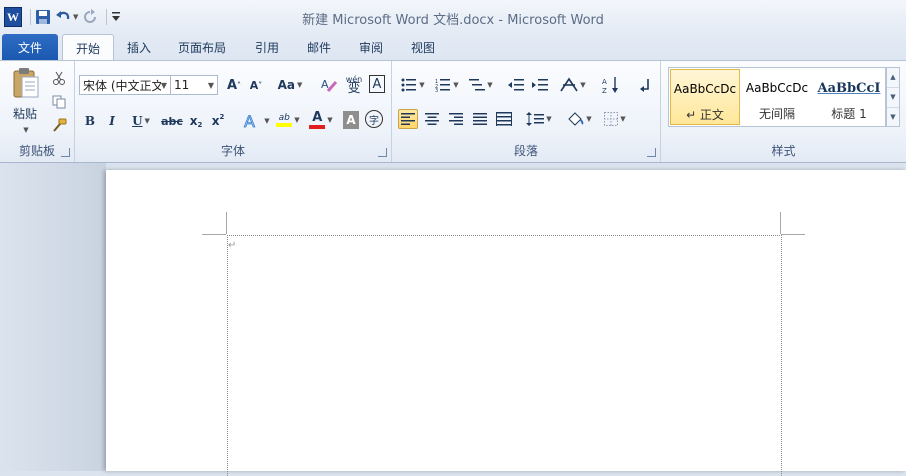  I want to click on paragraph-group: ▼ 1 2 3 ▼ ▼ ▼ A Z ▼ ▼ ▼ 段落, so click(526, 111).